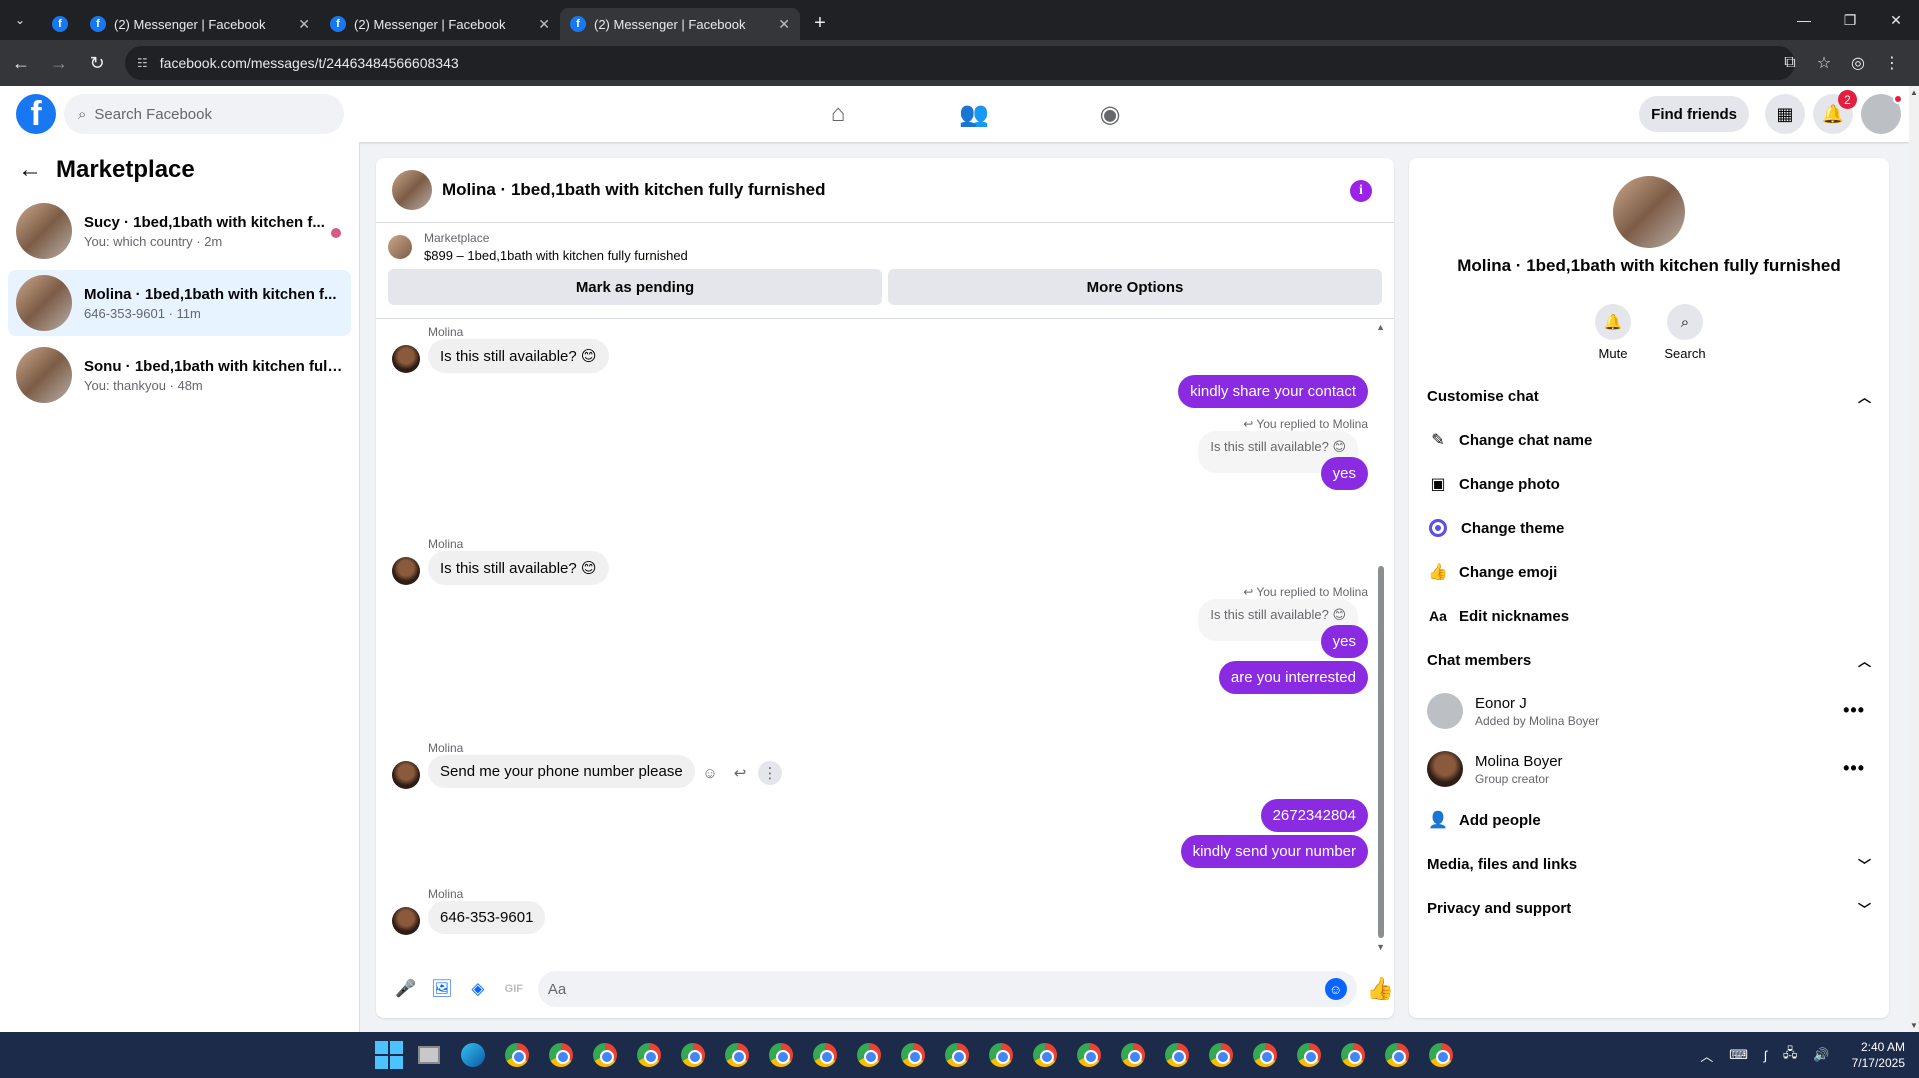  I want to click on tab-search-icon: ⌄, so click(20, 20).